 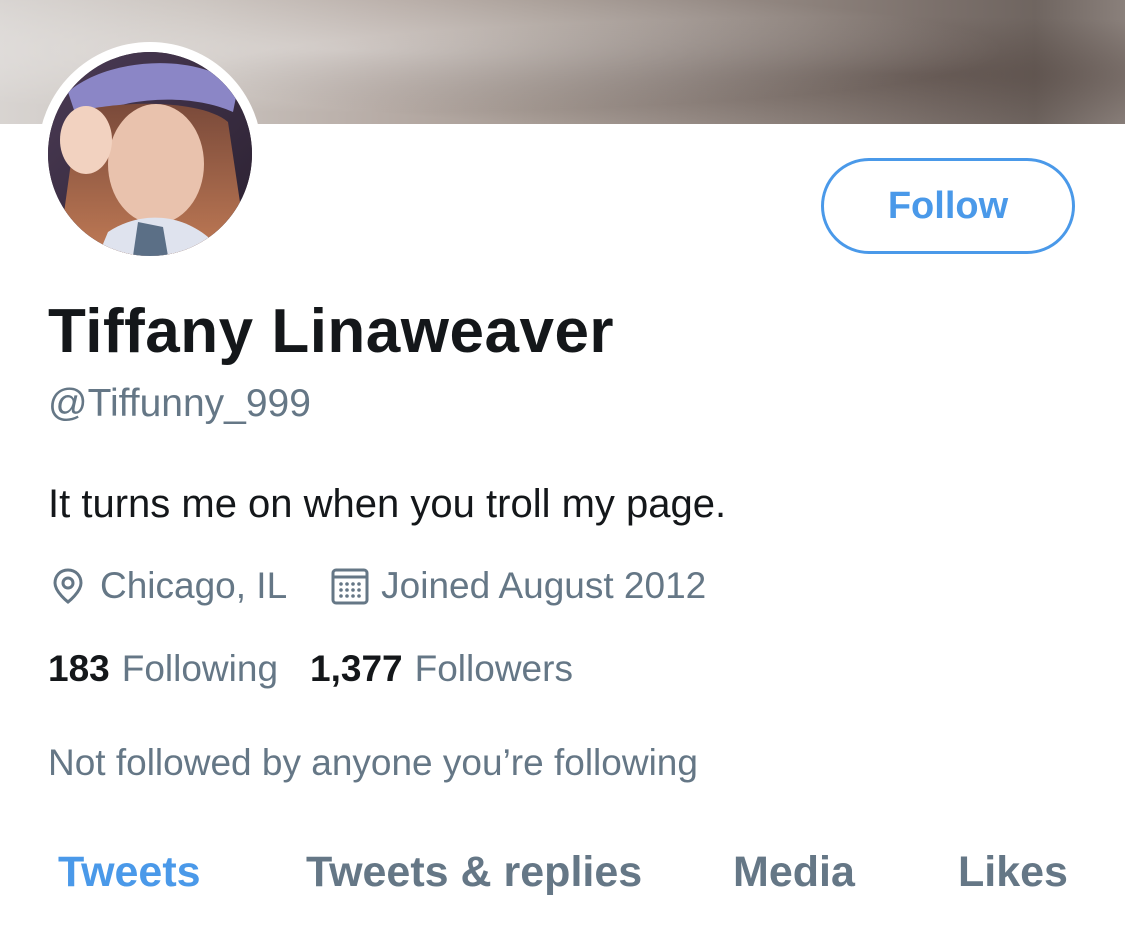 What do you see at coordinates (493, 668) in the screenshot?
I see `followers-label: Followers` at bounding box center [493, 668].